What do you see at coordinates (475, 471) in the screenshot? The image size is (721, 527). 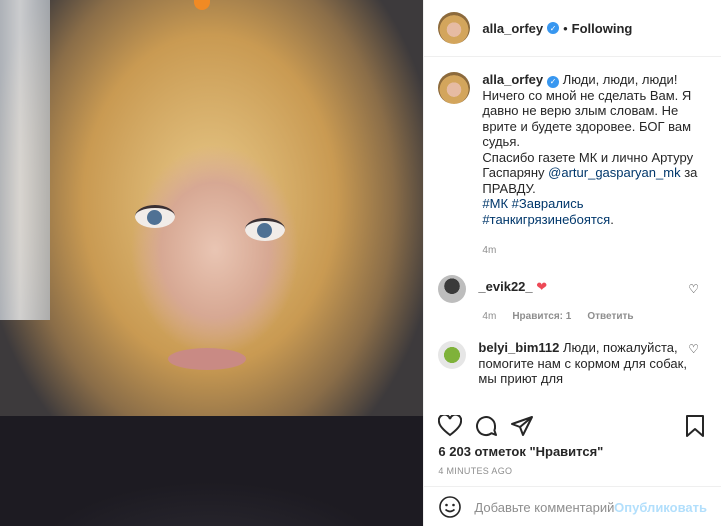 I see `post-timestamp: 4 MINUTES AGO` at bounding box center [475, 471].